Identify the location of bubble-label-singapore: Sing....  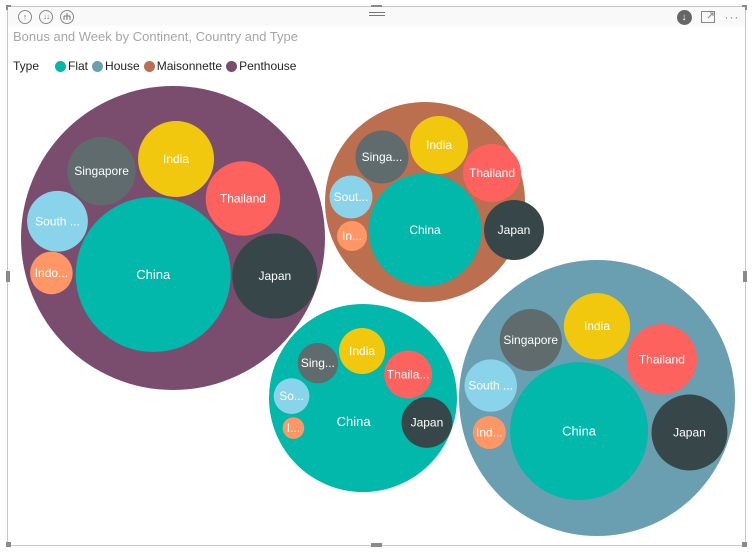
(318, 363).